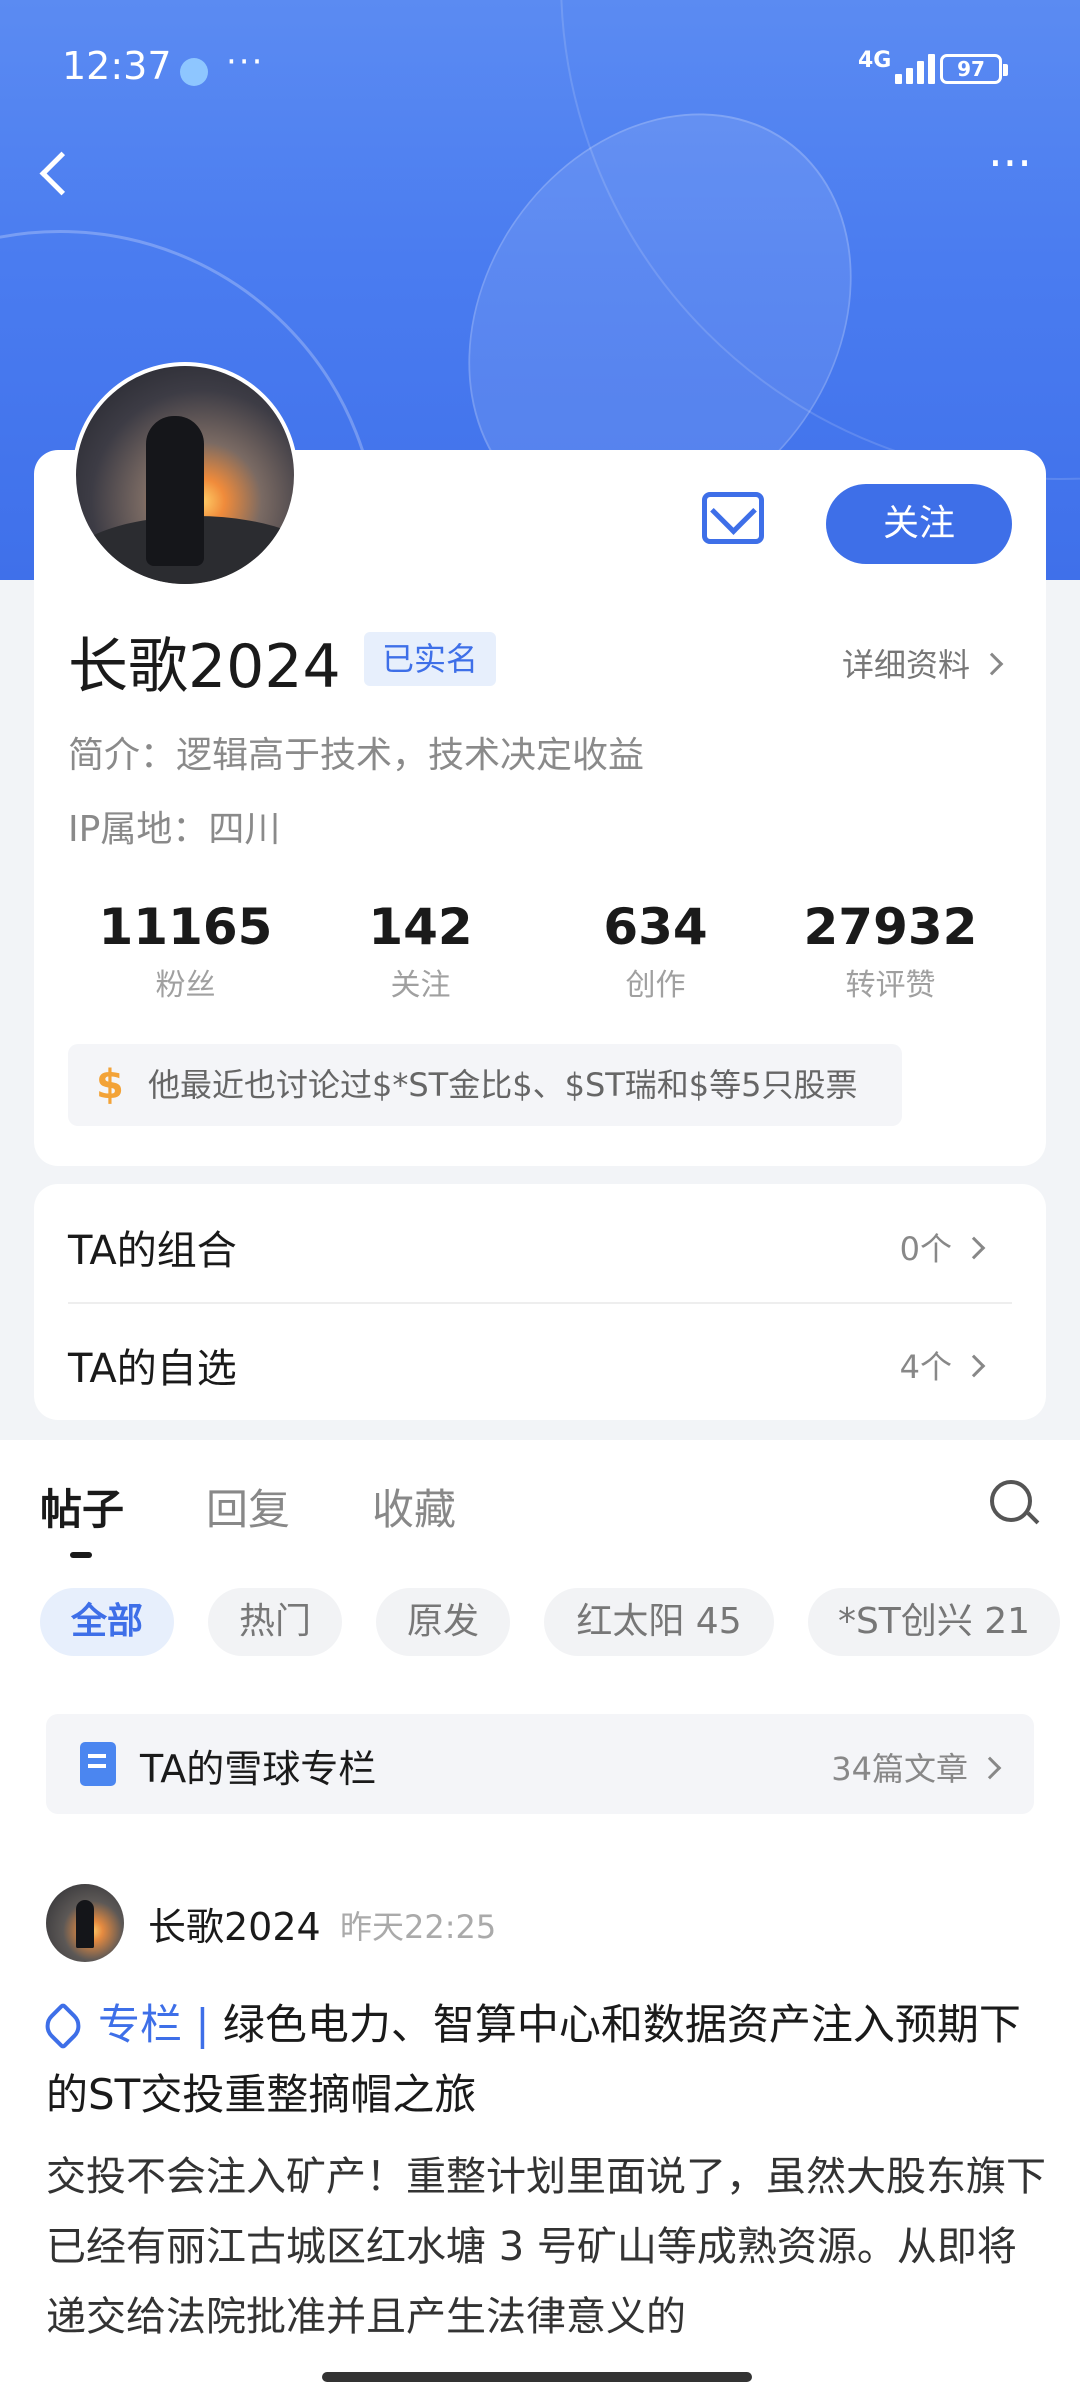 The width and height of the screenshot is (1080, 2400). I want to click on stat-fans: 11165 粉丝, so click(185, 951).